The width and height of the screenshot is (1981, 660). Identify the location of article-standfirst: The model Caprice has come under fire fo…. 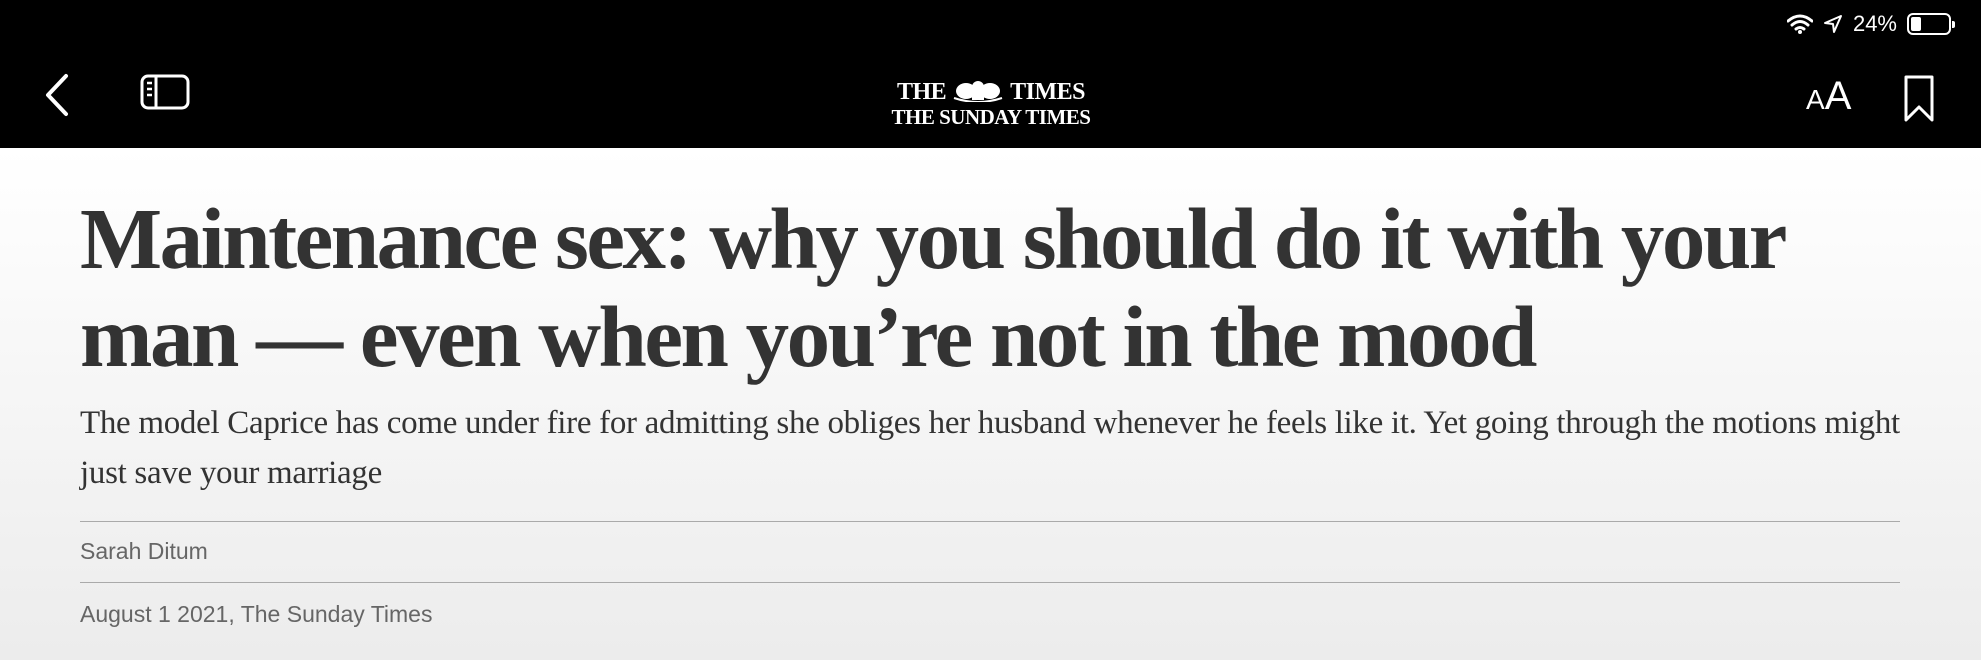
(990, 448).